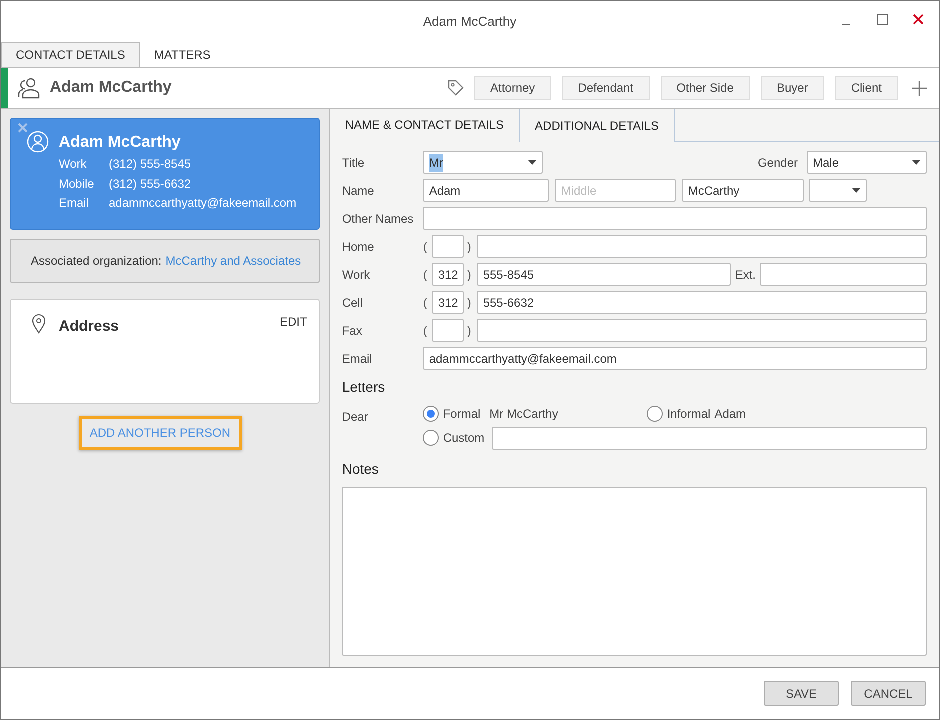 The image size is (940, 720). Describe the element at coordinates (357, 275) in the screenshot. I see `field-label: Work` at that location.